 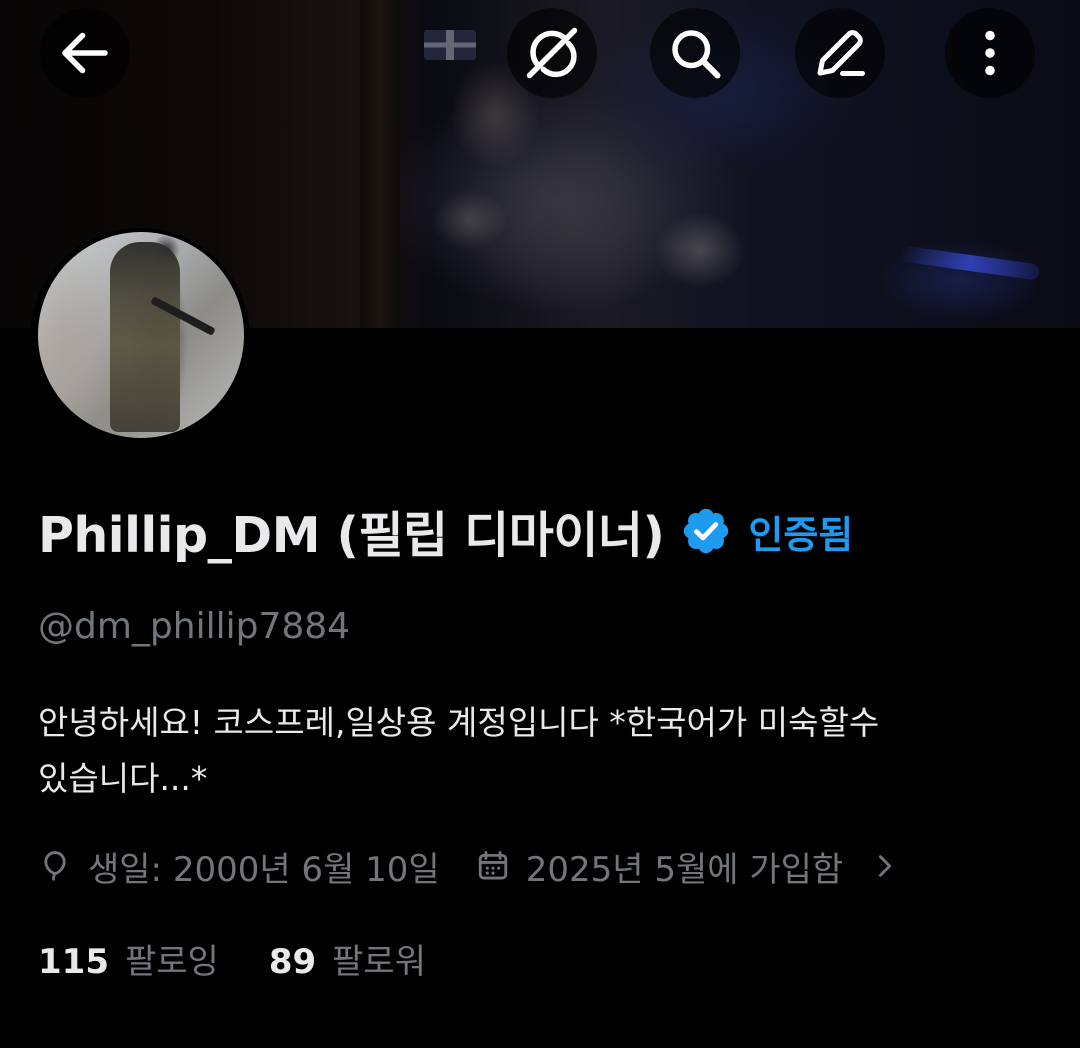 I want to click on edit-pencil-icon, so click(x=841, y=53).